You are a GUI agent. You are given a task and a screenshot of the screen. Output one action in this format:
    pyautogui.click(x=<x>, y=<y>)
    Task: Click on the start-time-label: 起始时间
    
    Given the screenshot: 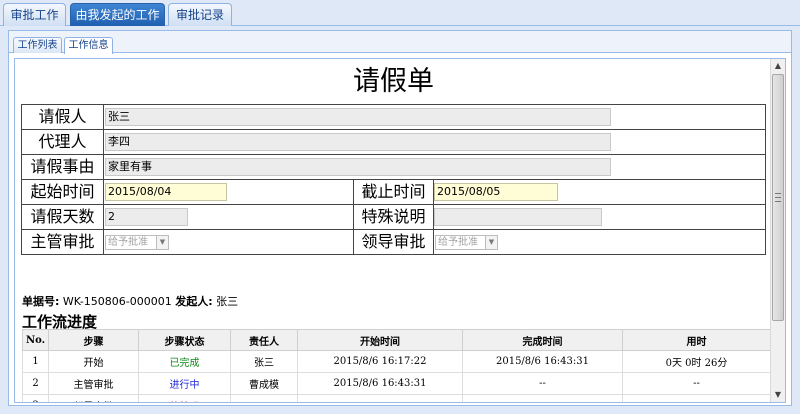 What is the action you would take?
    pyautogui.click(x=62, y=191)
    